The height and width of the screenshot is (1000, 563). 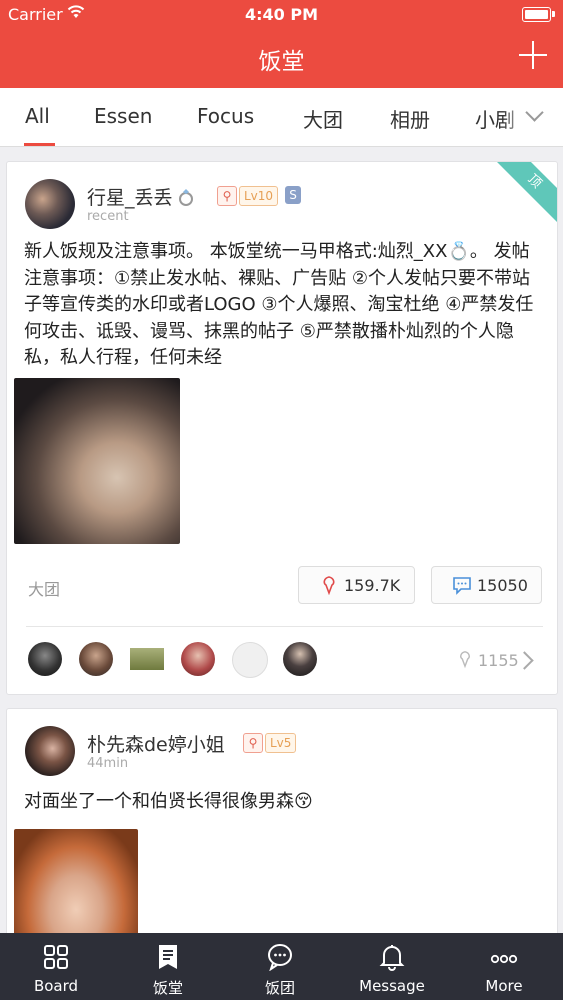 What do you see at coordinates (56, 957) in the screenshot?
I see `grid-icon` at bounding box center [56, 957].